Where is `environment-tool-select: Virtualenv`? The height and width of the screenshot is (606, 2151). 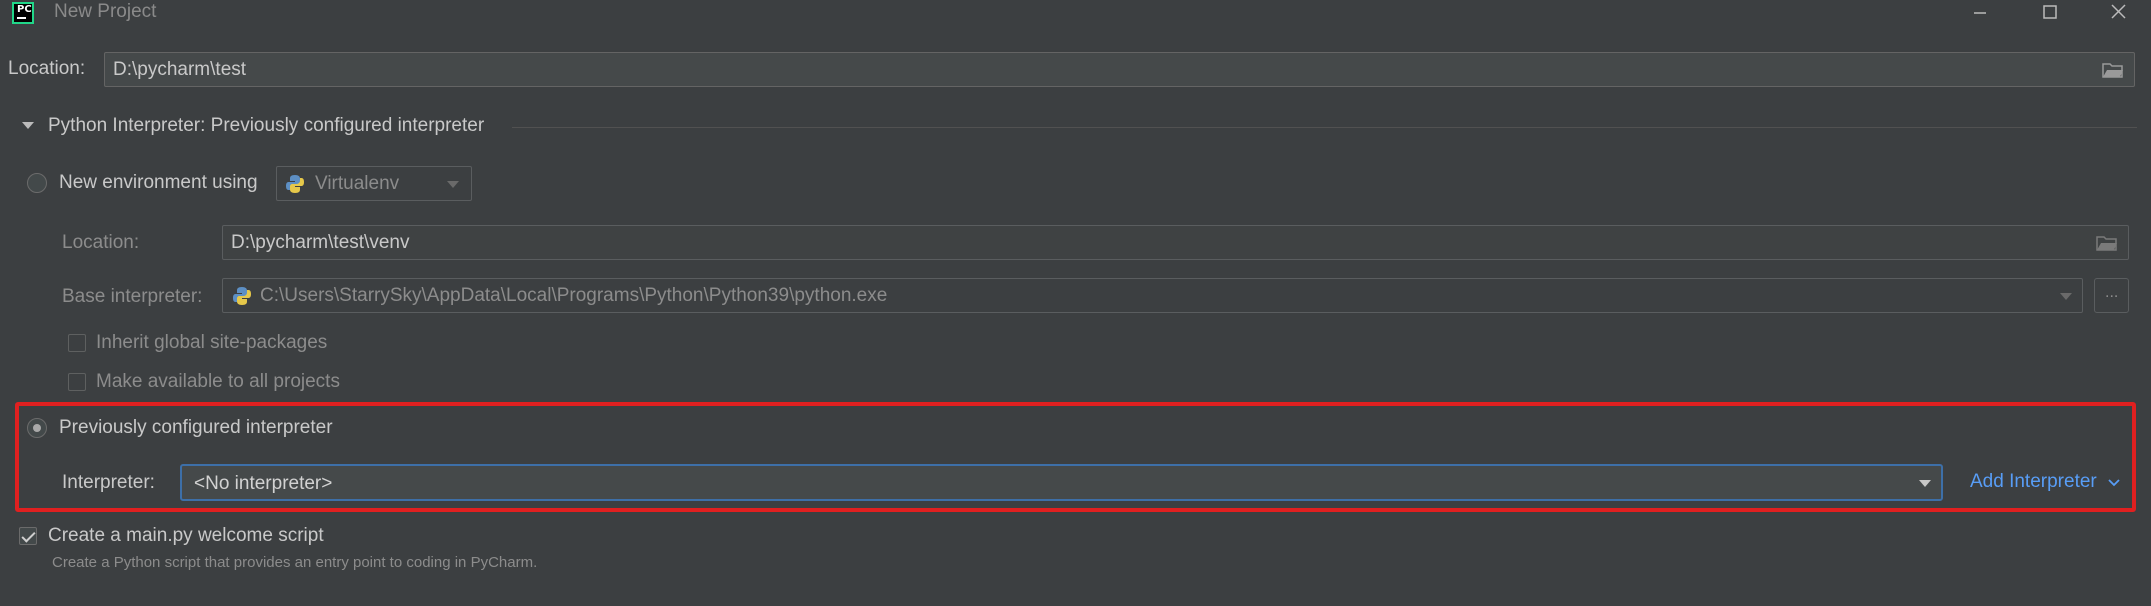 environment-tool-select: Virtualenv is located at coordinates (374, 183).